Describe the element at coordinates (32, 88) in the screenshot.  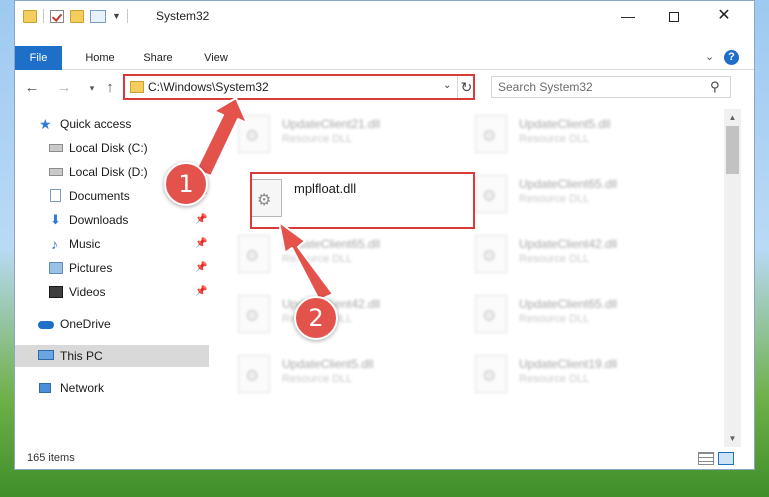
I see `back-arrow-icon: ←` at that location.